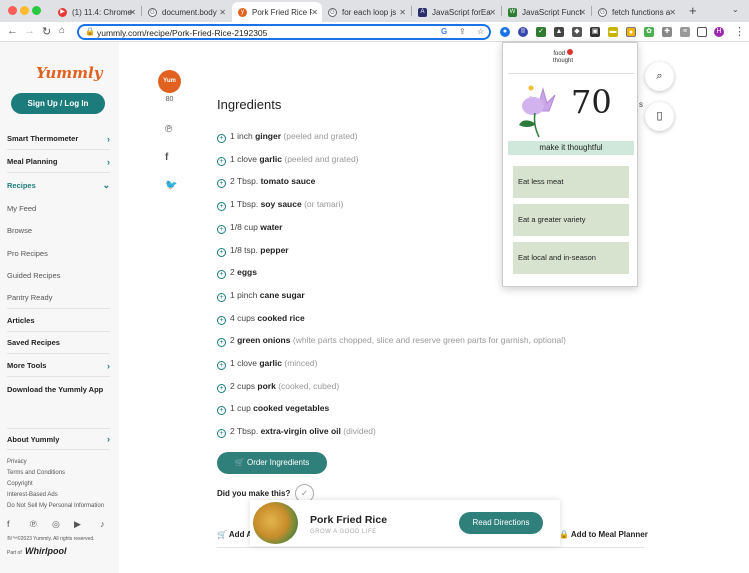 Image resolution: width=749 pixels, height=573 pixels. I want to click on extension-icon: ▣, so click(595, 32).